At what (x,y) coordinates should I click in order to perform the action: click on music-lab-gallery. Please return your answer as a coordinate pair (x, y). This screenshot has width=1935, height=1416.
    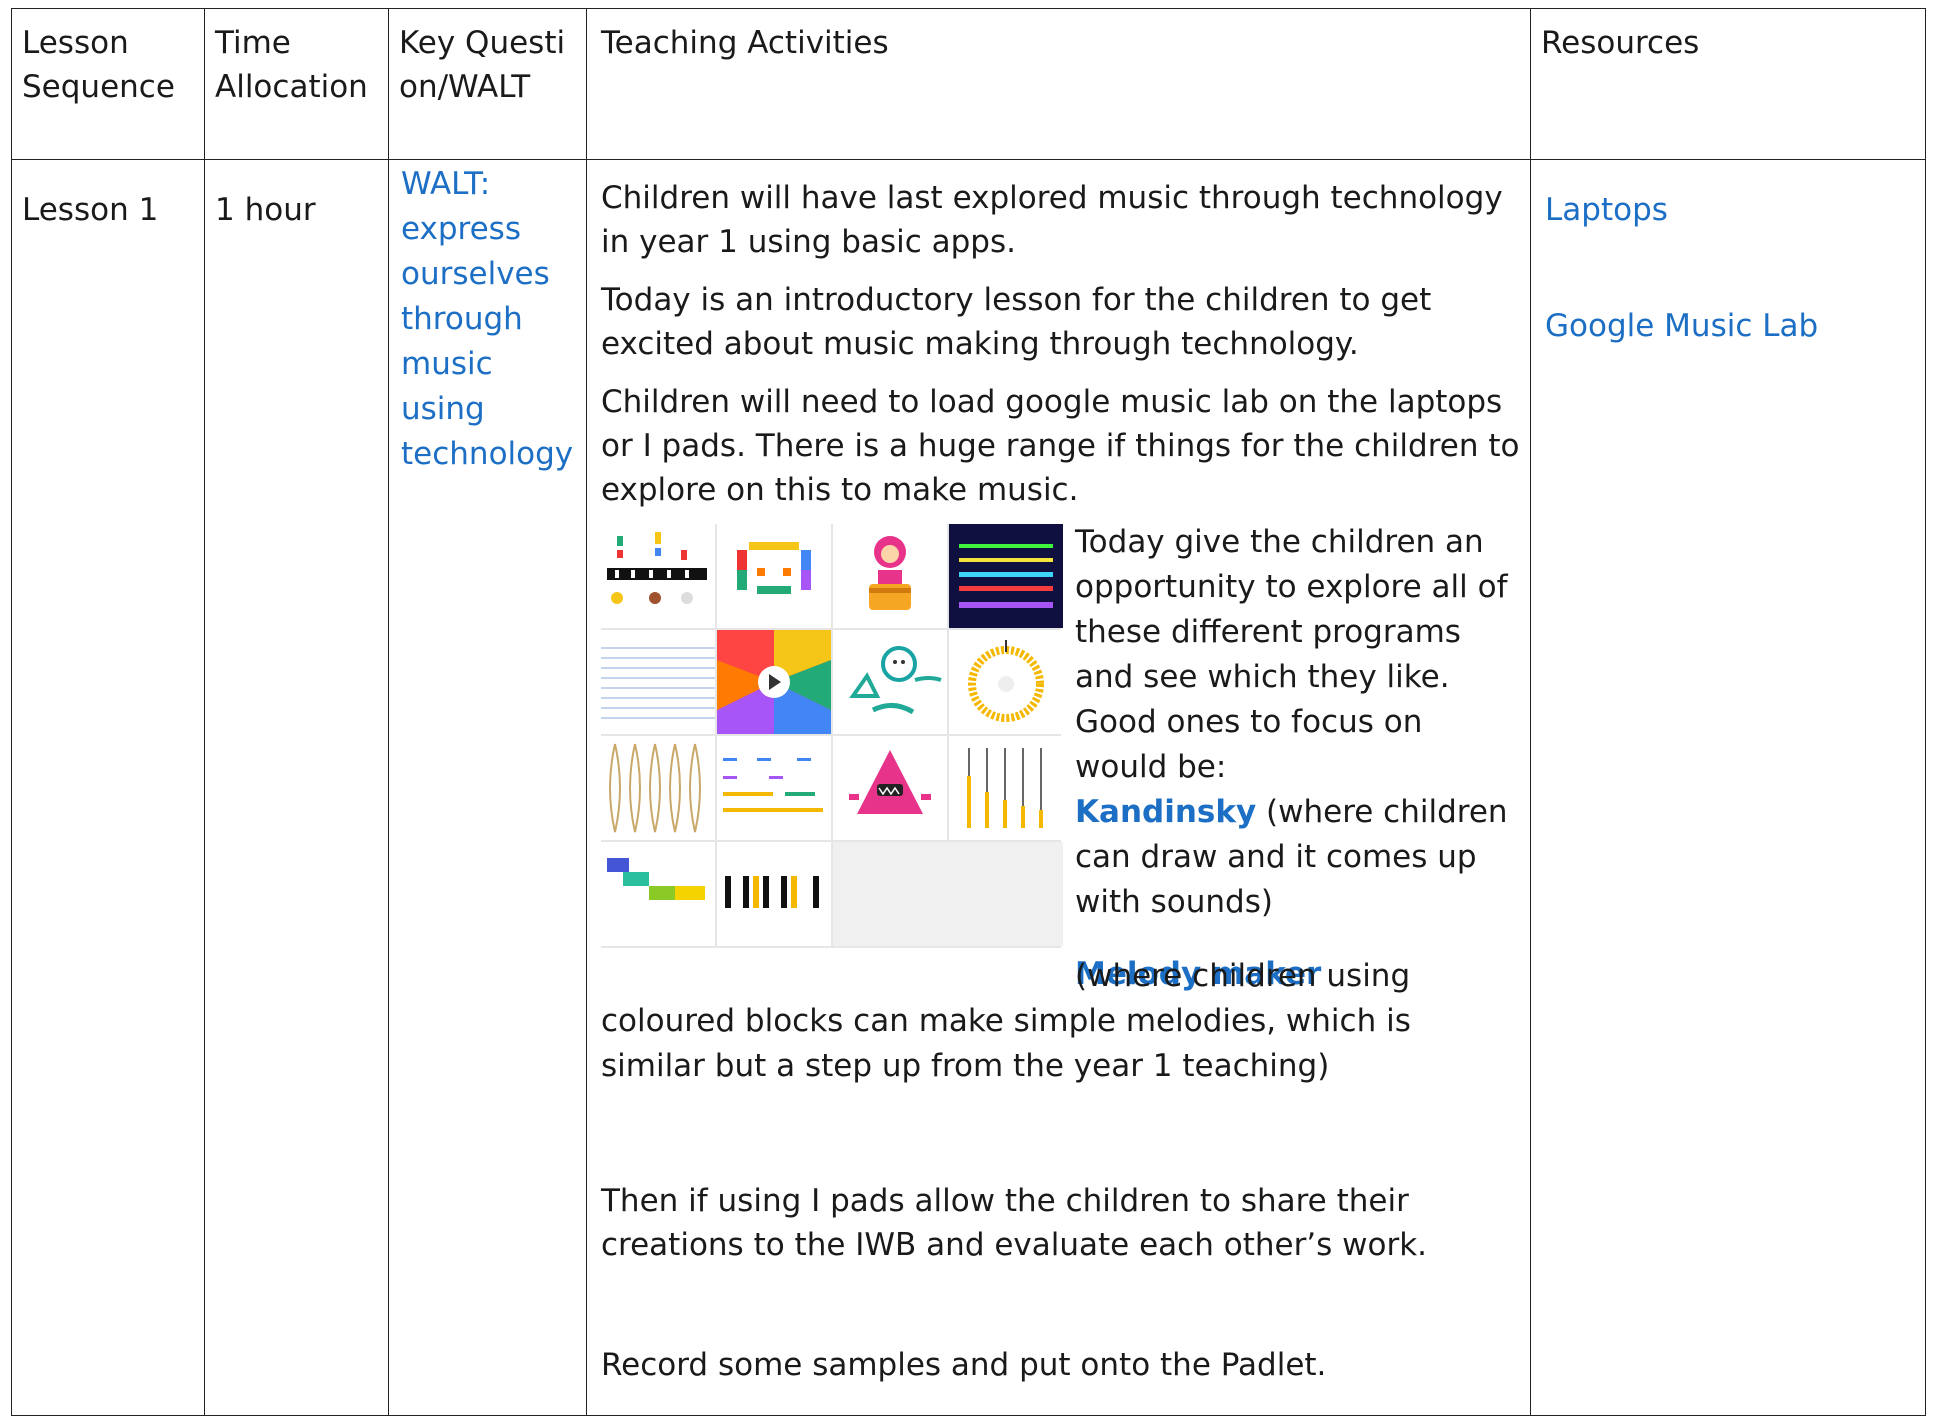
    Looking at the image, I should click on (832, 736).